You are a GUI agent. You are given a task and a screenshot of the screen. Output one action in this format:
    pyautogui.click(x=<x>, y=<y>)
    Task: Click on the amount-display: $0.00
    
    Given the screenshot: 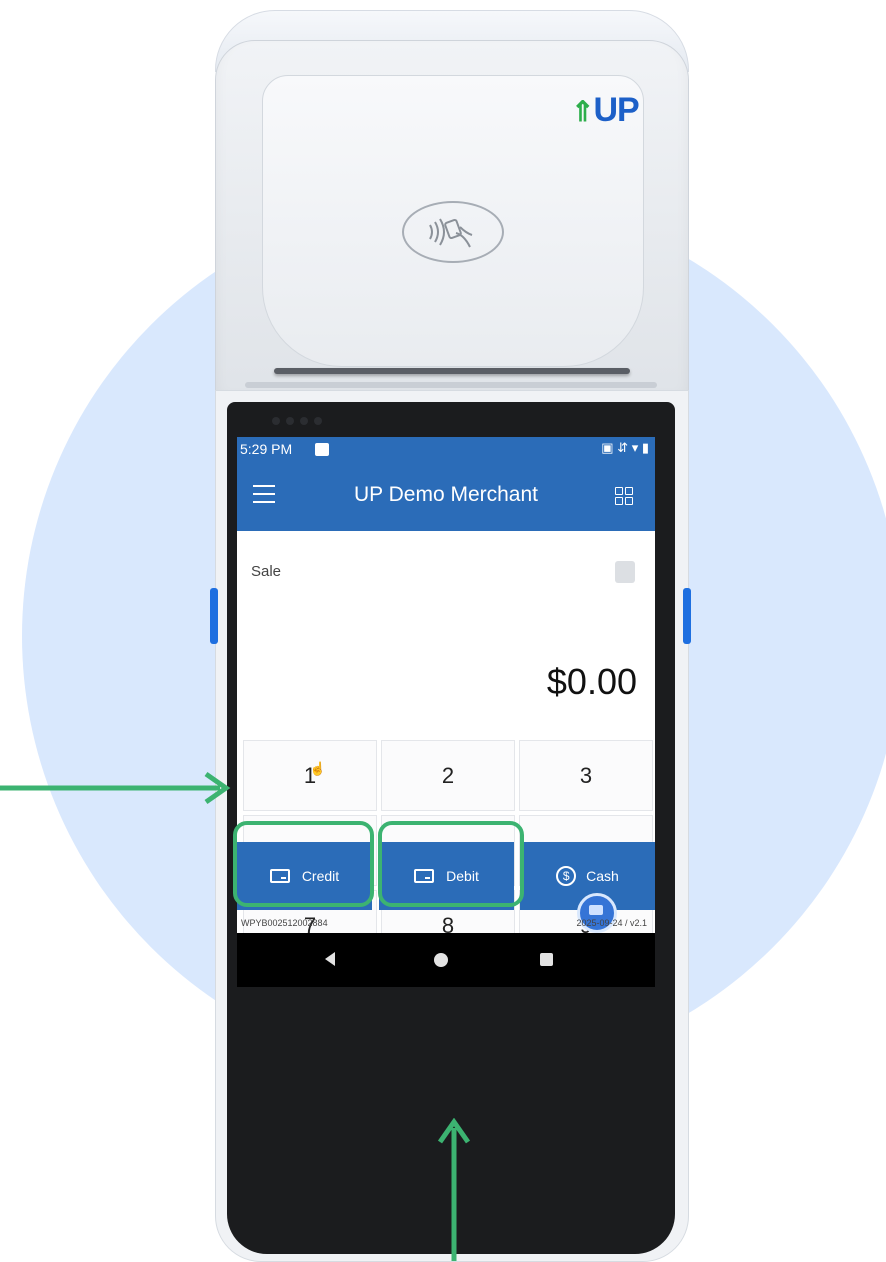 What is the action you would take?
    pyautogui.click(x=591, y=681)
    